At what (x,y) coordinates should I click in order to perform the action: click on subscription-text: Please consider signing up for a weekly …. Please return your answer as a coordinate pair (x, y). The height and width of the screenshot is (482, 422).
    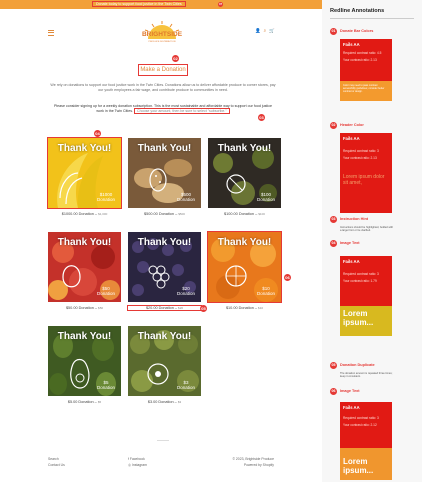
    Looking at the image, I should click on (163, 109).